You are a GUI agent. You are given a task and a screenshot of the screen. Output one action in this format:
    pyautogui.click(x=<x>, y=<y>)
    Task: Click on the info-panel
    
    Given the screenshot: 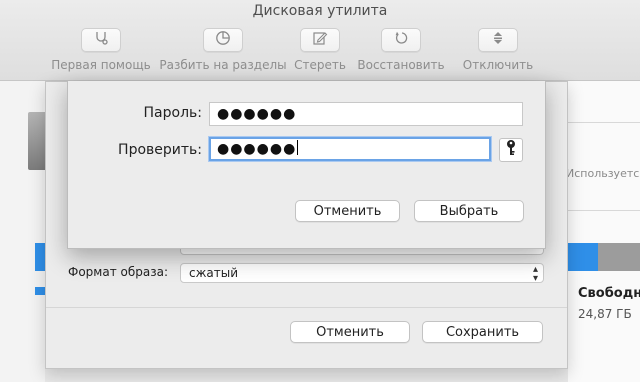 What is the action you would take?
    pyautogui.click(x=604, y=231)
    